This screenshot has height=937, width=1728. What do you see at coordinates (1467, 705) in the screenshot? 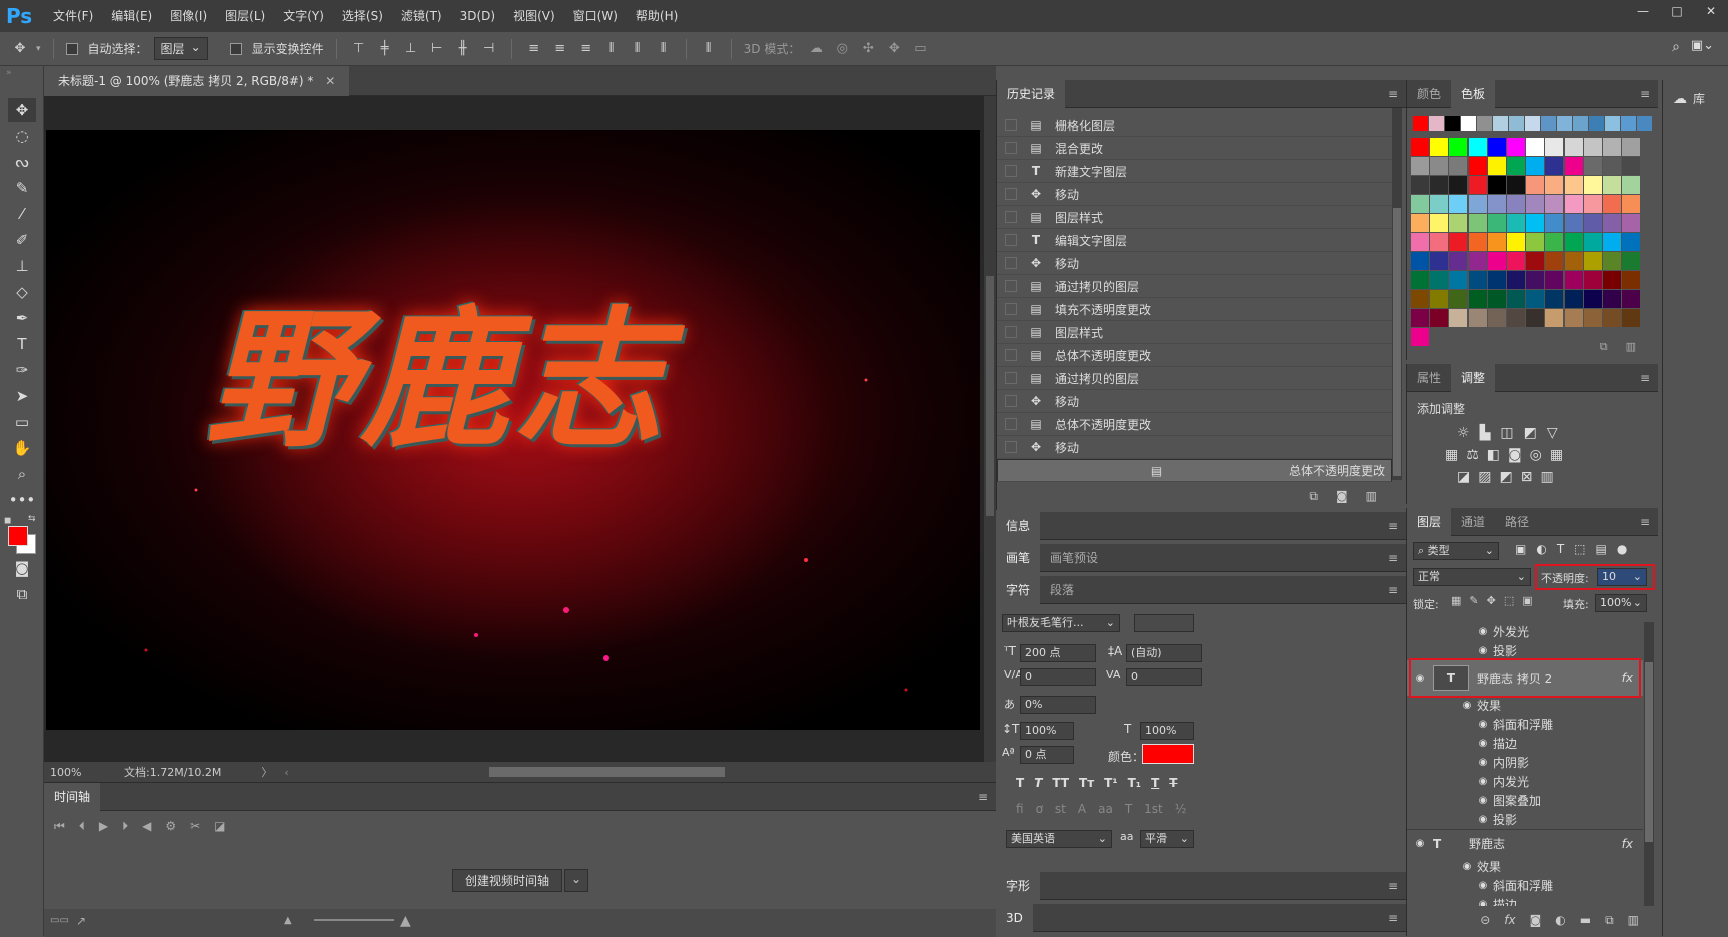
I see `visibility-eye-icon: ◉` at bounding box center [1467, 705].